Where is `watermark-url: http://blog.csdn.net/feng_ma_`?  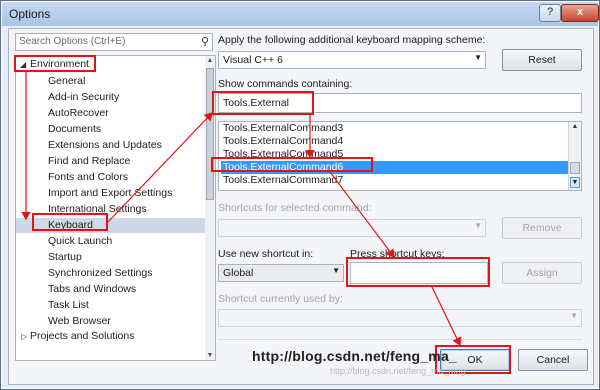
watermark-url: http://blog.csdn.net/feng_ma_ is located at coordinates (354, 356).